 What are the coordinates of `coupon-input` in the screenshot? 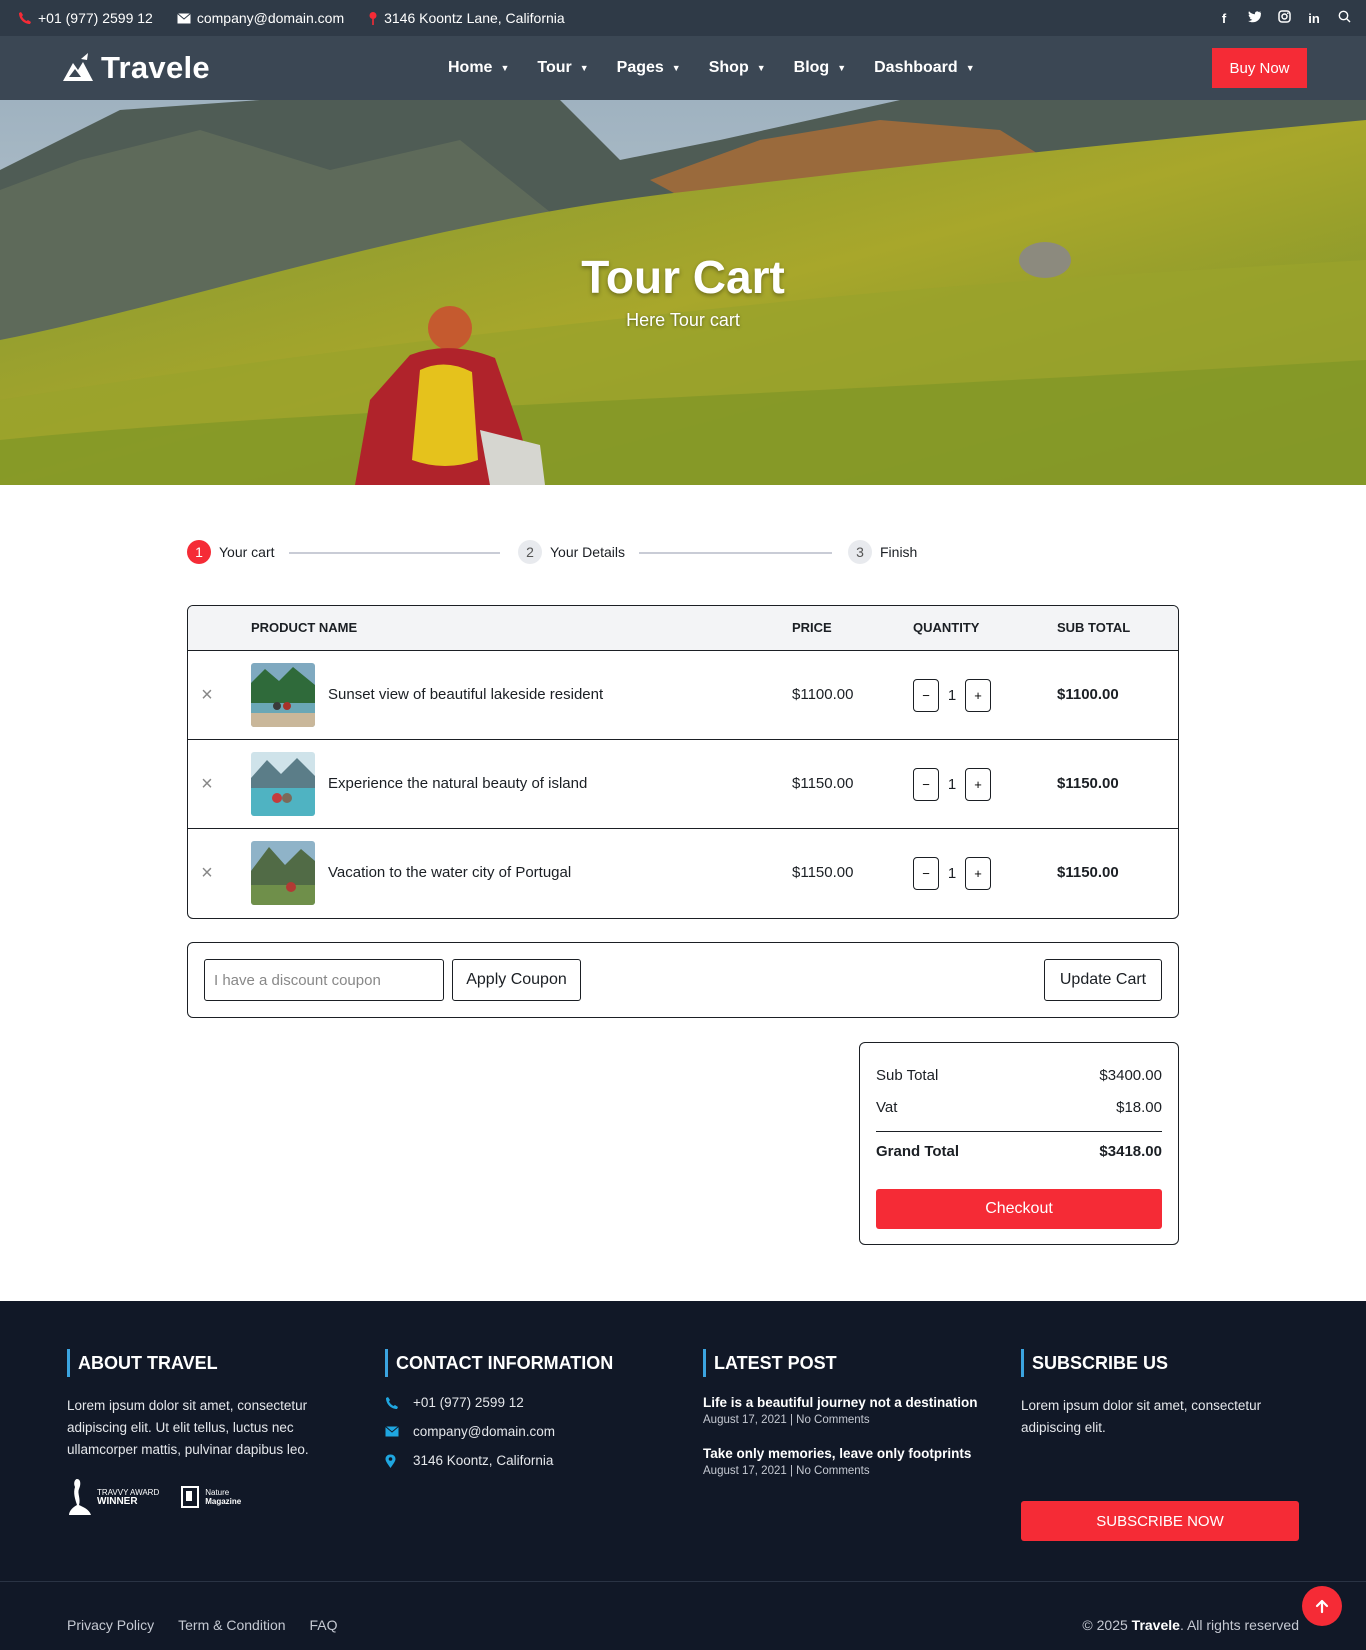 It's located at (324, 980).